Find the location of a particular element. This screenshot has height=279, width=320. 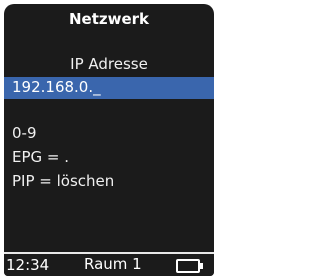

page-title: Netzwerk is located at coordinates (109, 19).